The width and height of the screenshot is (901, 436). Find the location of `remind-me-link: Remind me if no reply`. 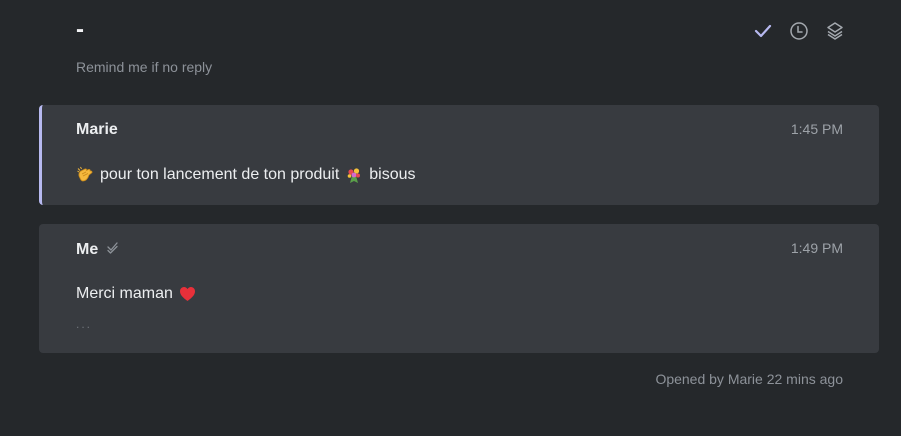

remind-me-link: Remind me if no reply is located at coordinates (144, 67).